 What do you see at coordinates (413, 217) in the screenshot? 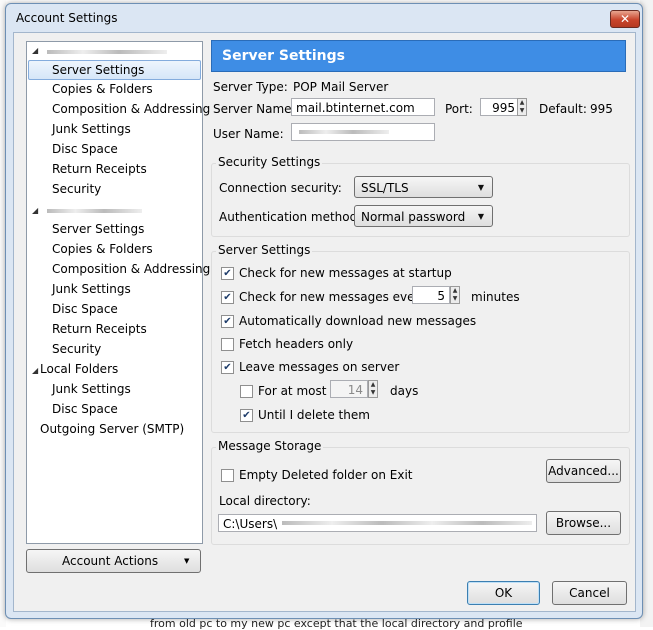
I see `authentication-method-value: Normal password` at bounding box center [413, 217].